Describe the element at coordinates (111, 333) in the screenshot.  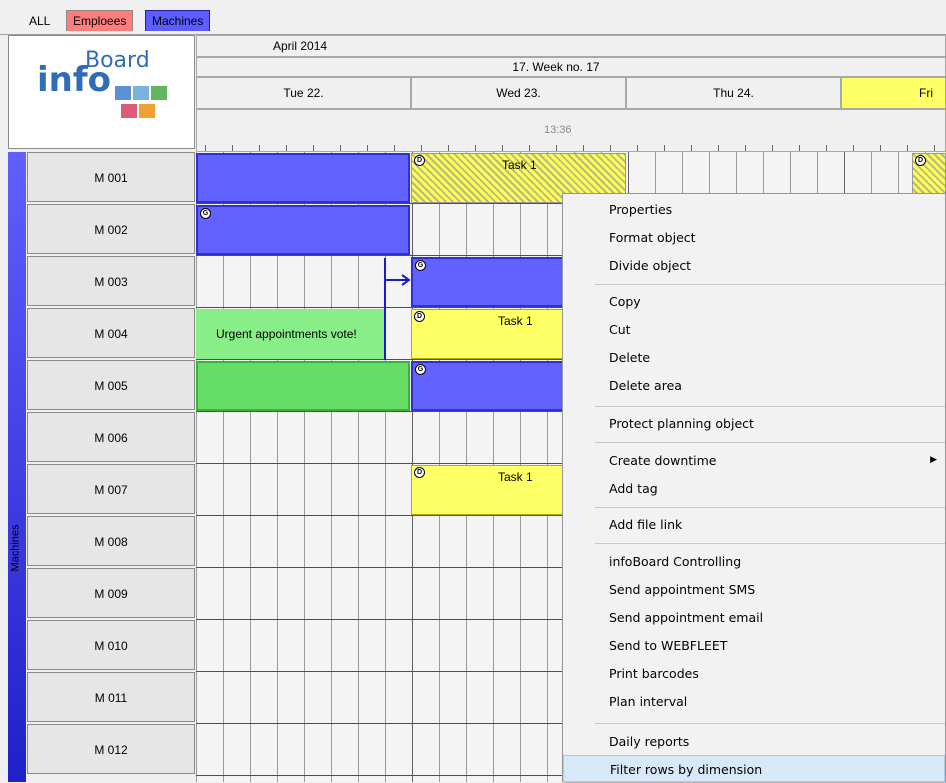
I see `row-label: M 004` at that location.